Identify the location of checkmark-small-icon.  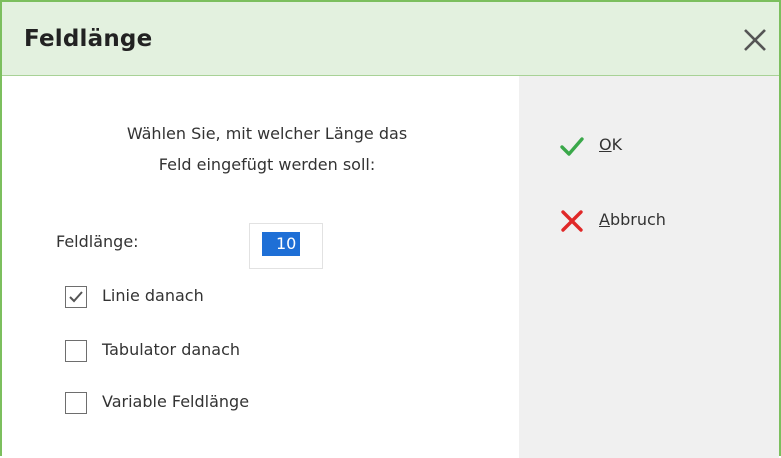
(76, 297).